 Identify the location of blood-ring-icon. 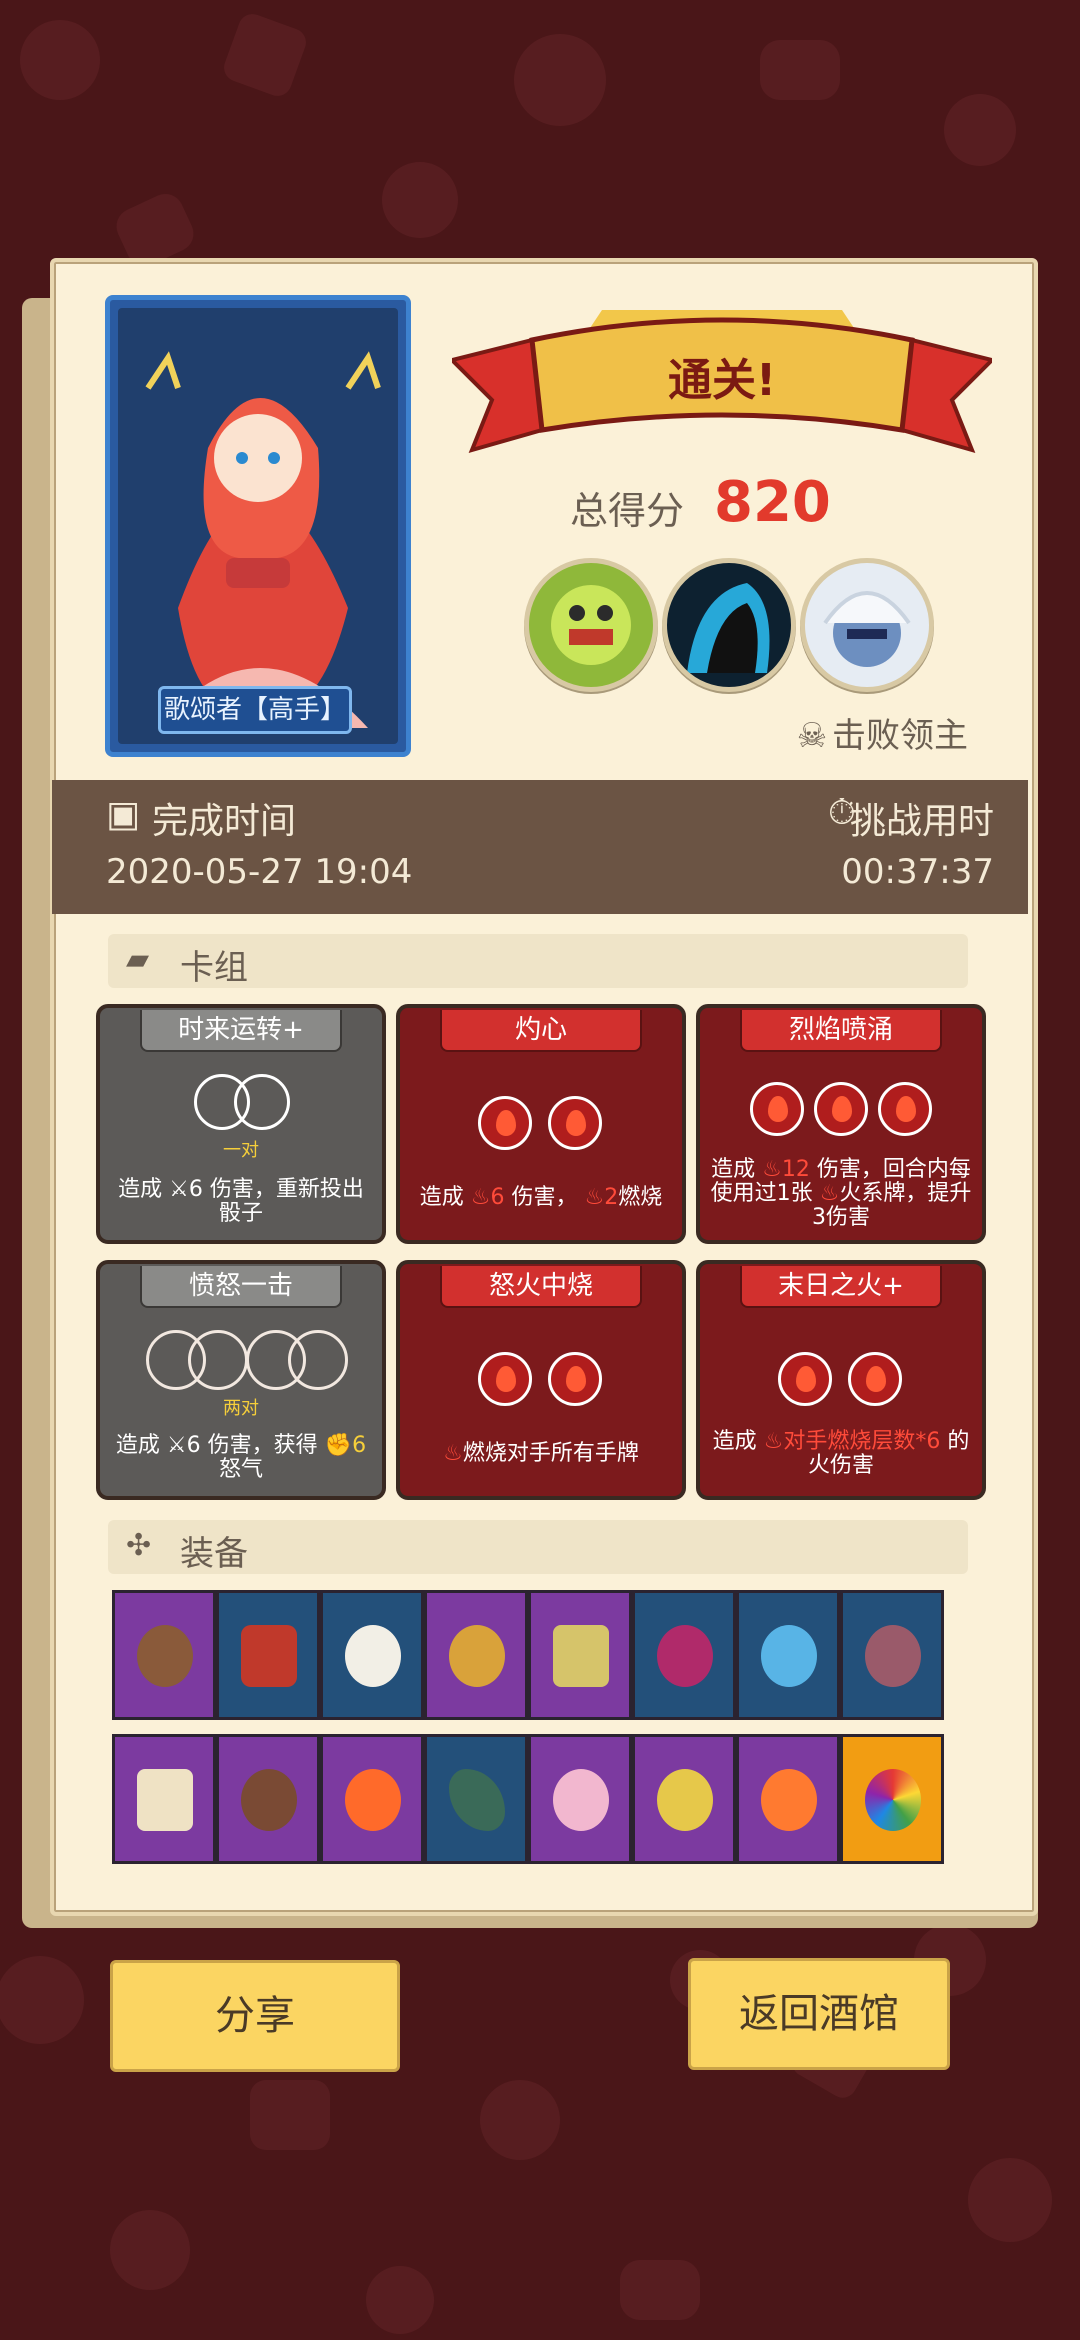
(476, 1655).